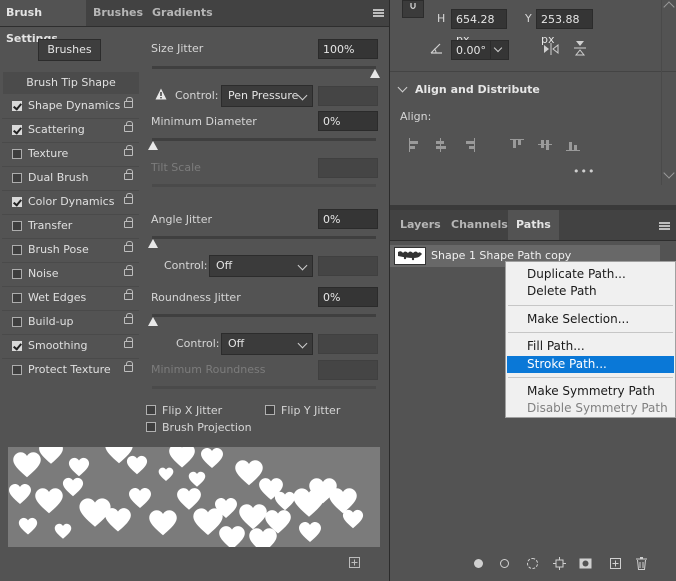 This screenshot has height=581, width=676. Describe the element at coordinates (580, 48) in the screenshot. I see `flip-vertical-icon` at that location.